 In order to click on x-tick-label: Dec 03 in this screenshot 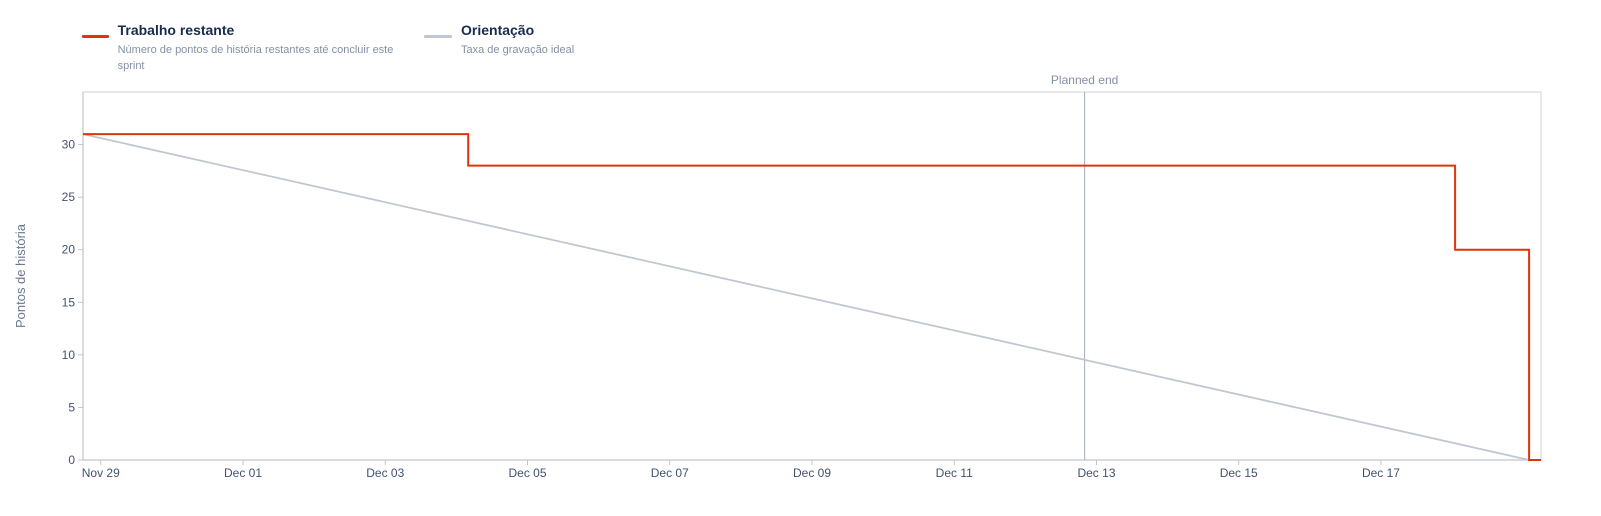, I will do `click(385, 473)`.